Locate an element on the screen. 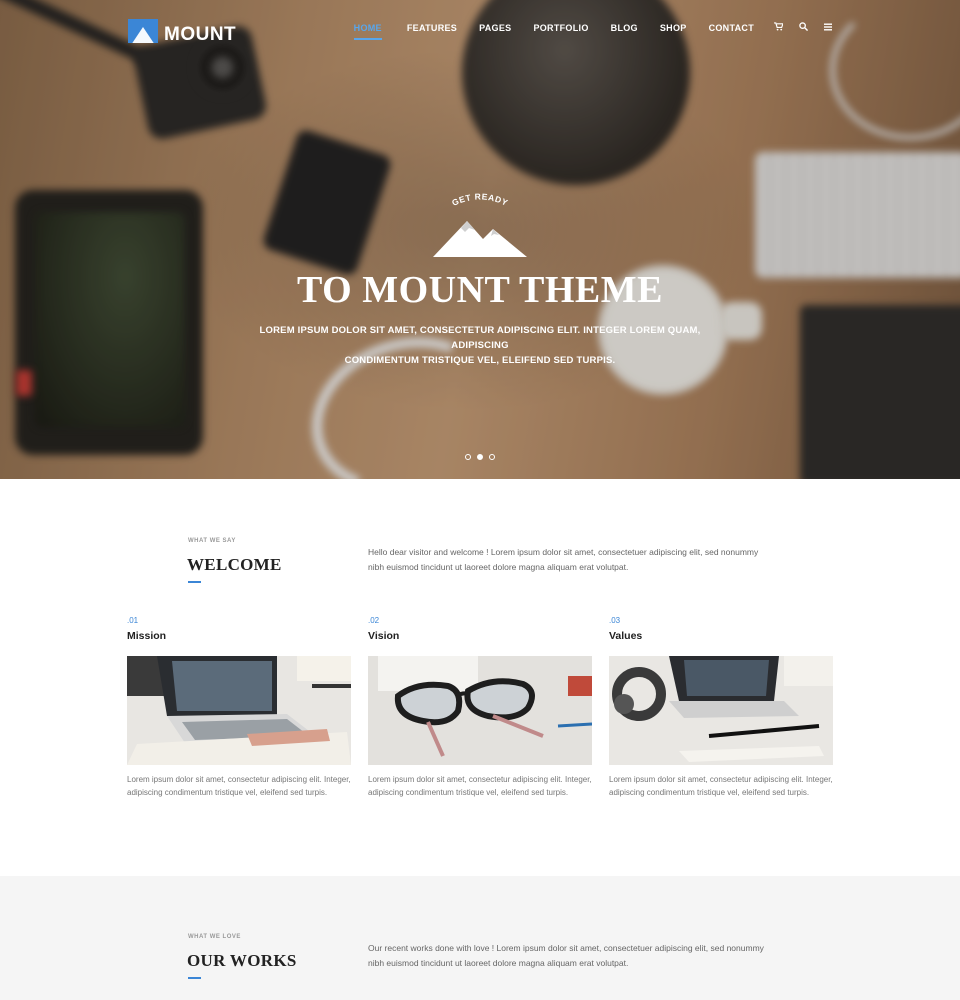  welcome-underline is located at coordinates (194, 582).